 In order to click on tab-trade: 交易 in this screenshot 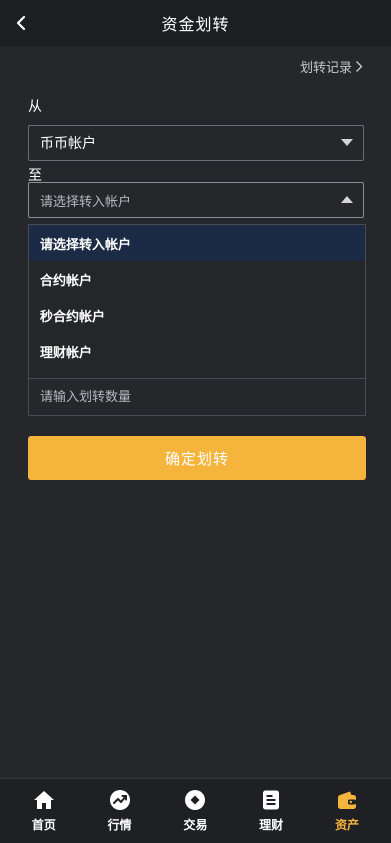, I will do `click(195, 811)`.